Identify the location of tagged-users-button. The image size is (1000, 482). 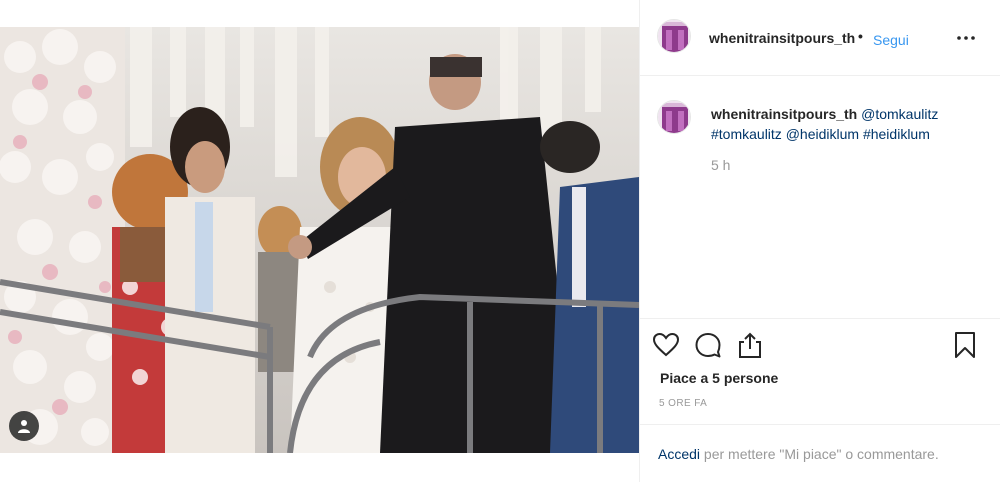
(24, 426).